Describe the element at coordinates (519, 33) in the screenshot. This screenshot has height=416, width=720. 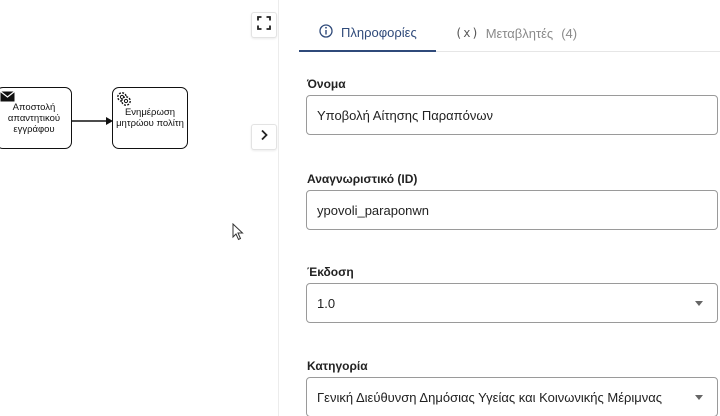
I see `tab-variables-label: Μεταβλητές` at that location.